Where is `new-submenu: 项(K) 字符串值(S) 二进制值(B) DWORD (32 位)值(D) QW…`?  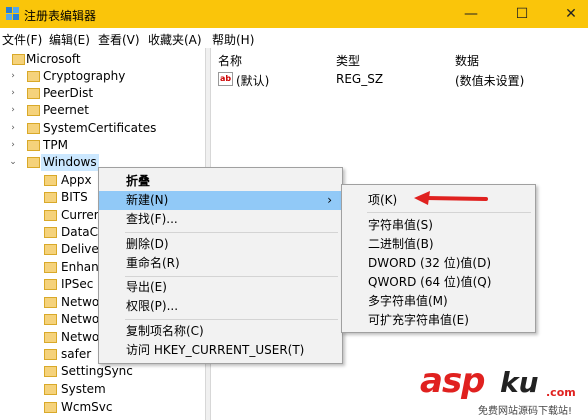 new-submenu: 项(K) 字符串值(S) 二进制值(B) DWORD (32 位)值(D) QW… is located at coordinates (438, 258).